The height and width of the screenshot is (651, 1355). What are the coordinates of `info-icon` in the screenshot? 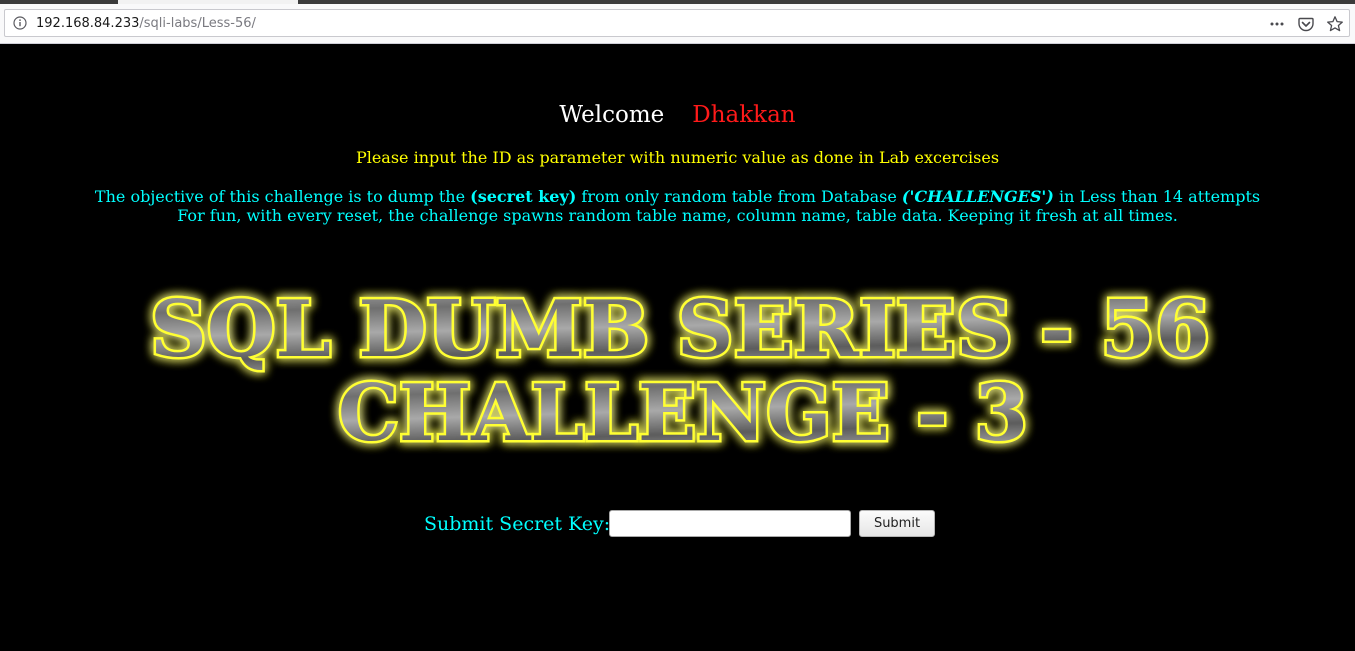 It's located at (20, 23).